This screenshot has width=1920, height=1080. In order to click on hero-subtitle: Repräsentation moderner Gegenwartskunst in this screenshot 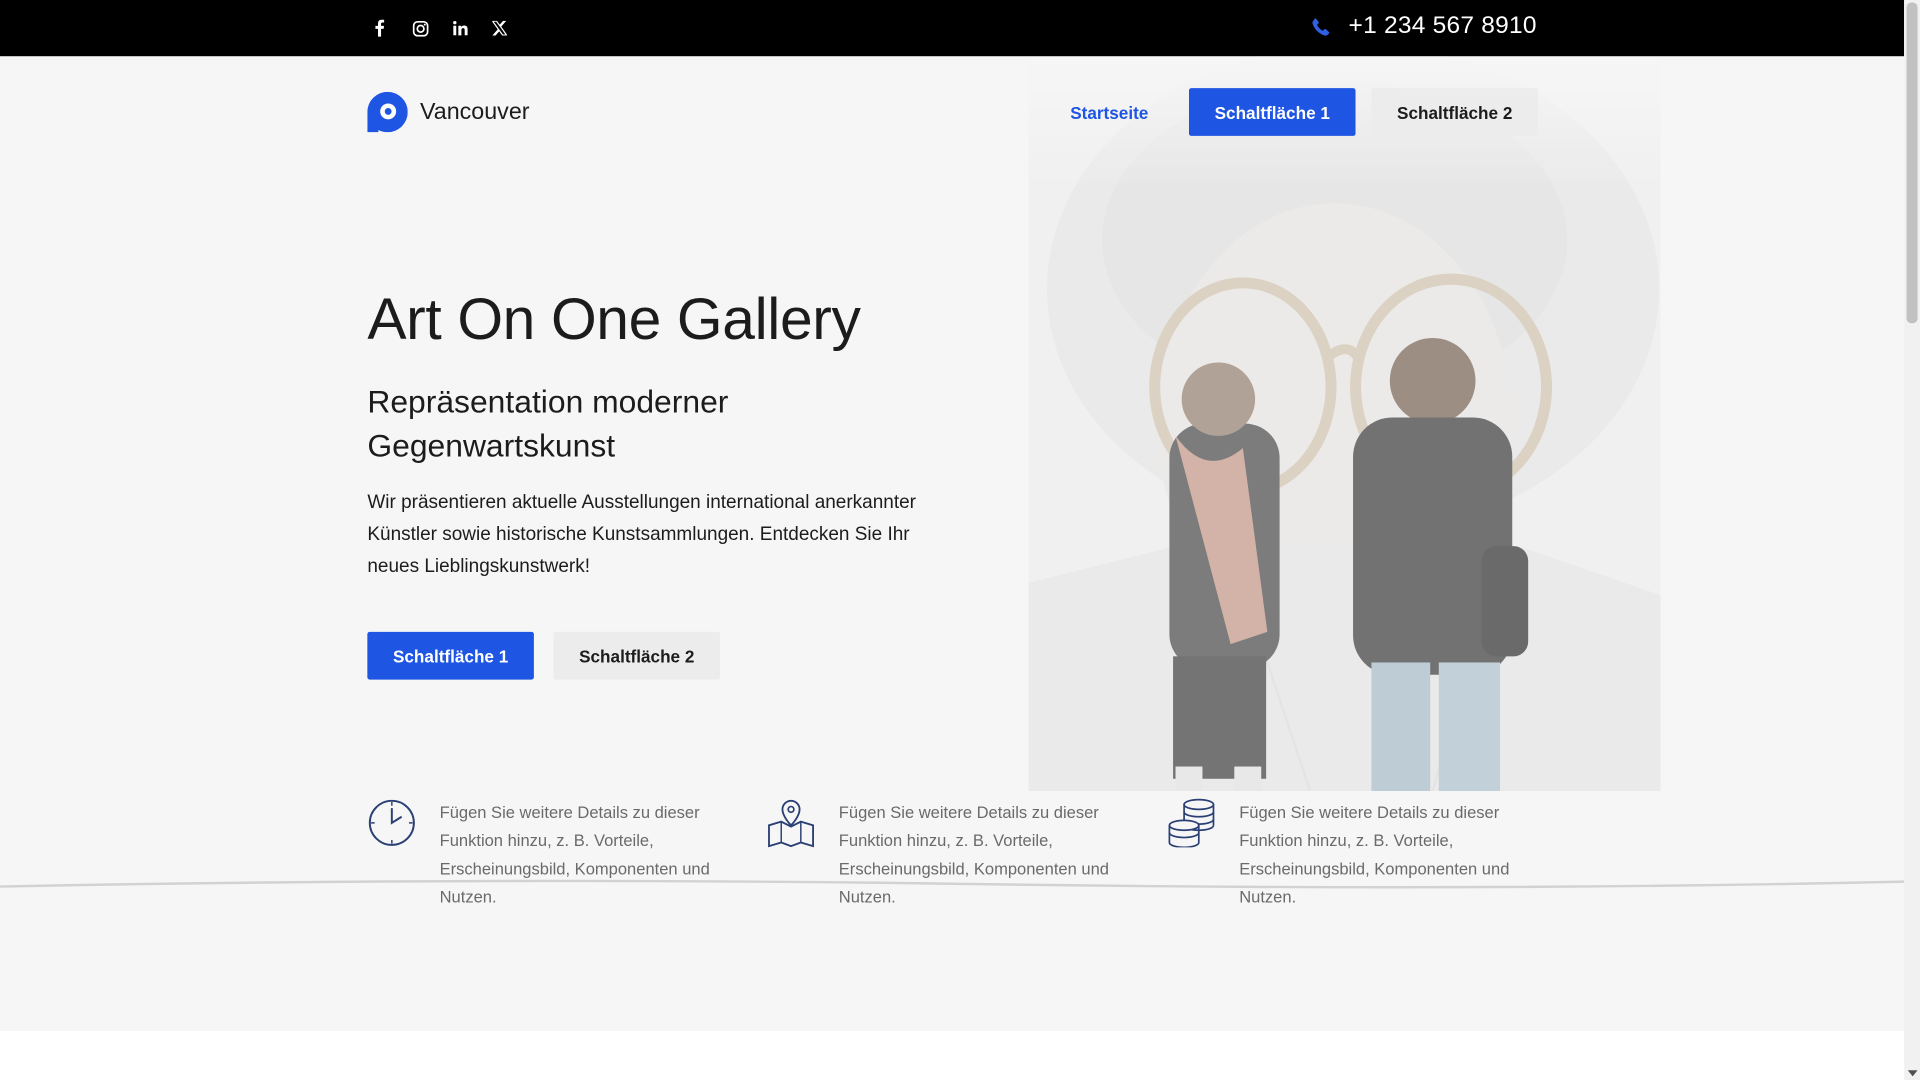, I will do `click(548, 424)`.